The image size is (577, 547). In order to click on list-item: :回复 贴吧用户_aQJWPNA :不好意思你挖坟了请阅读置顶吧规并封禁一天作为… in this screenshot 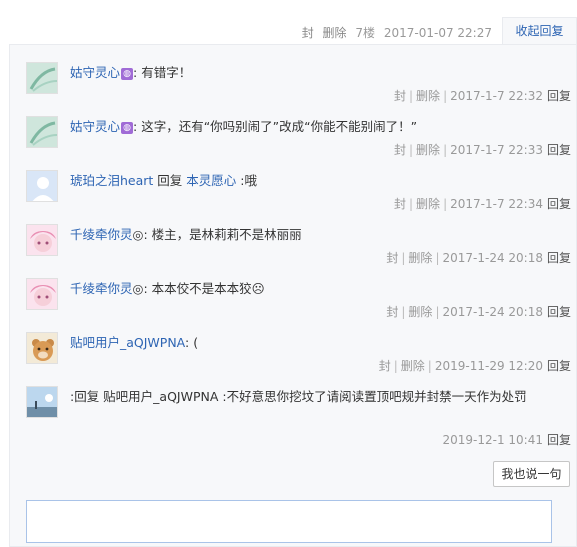, I will do `click(298, 419)`.